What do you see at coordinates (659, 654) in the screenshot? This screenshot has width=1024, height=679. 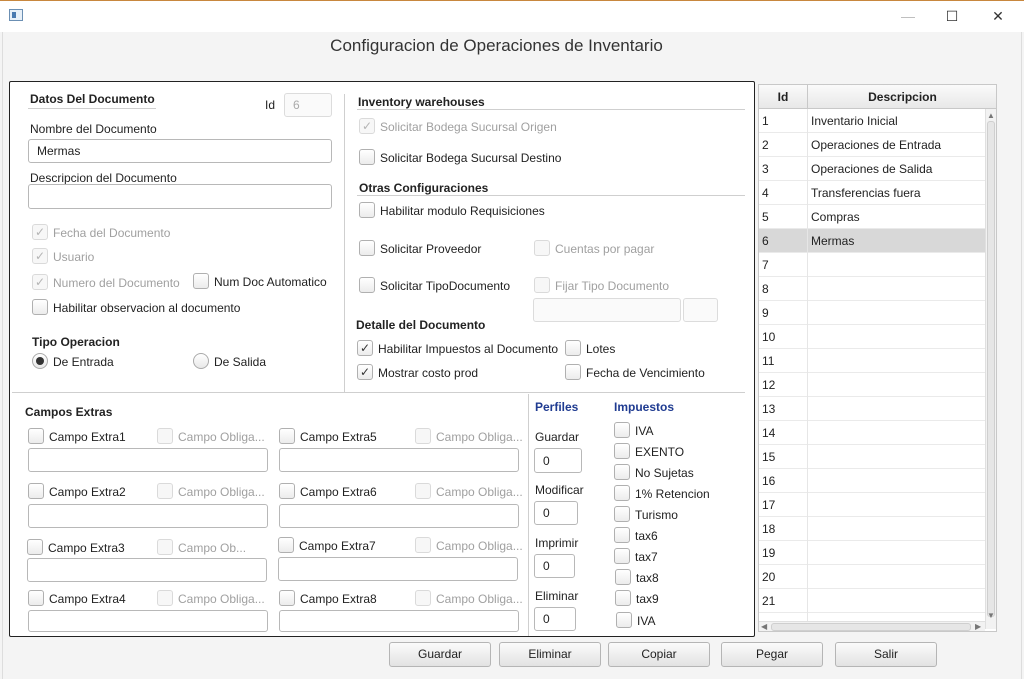 I see `copiar-button: Copiar` at bounding box center [659, 654].